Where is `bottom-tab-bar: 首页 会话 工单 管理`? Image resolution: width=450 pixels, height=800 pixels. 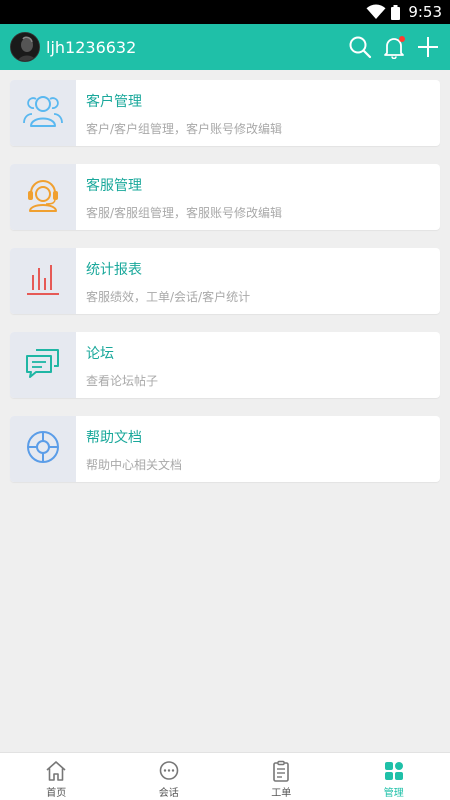 bottom-tab-bar: 首页 会话 工单 管理 is located at coordinates (225, 776).